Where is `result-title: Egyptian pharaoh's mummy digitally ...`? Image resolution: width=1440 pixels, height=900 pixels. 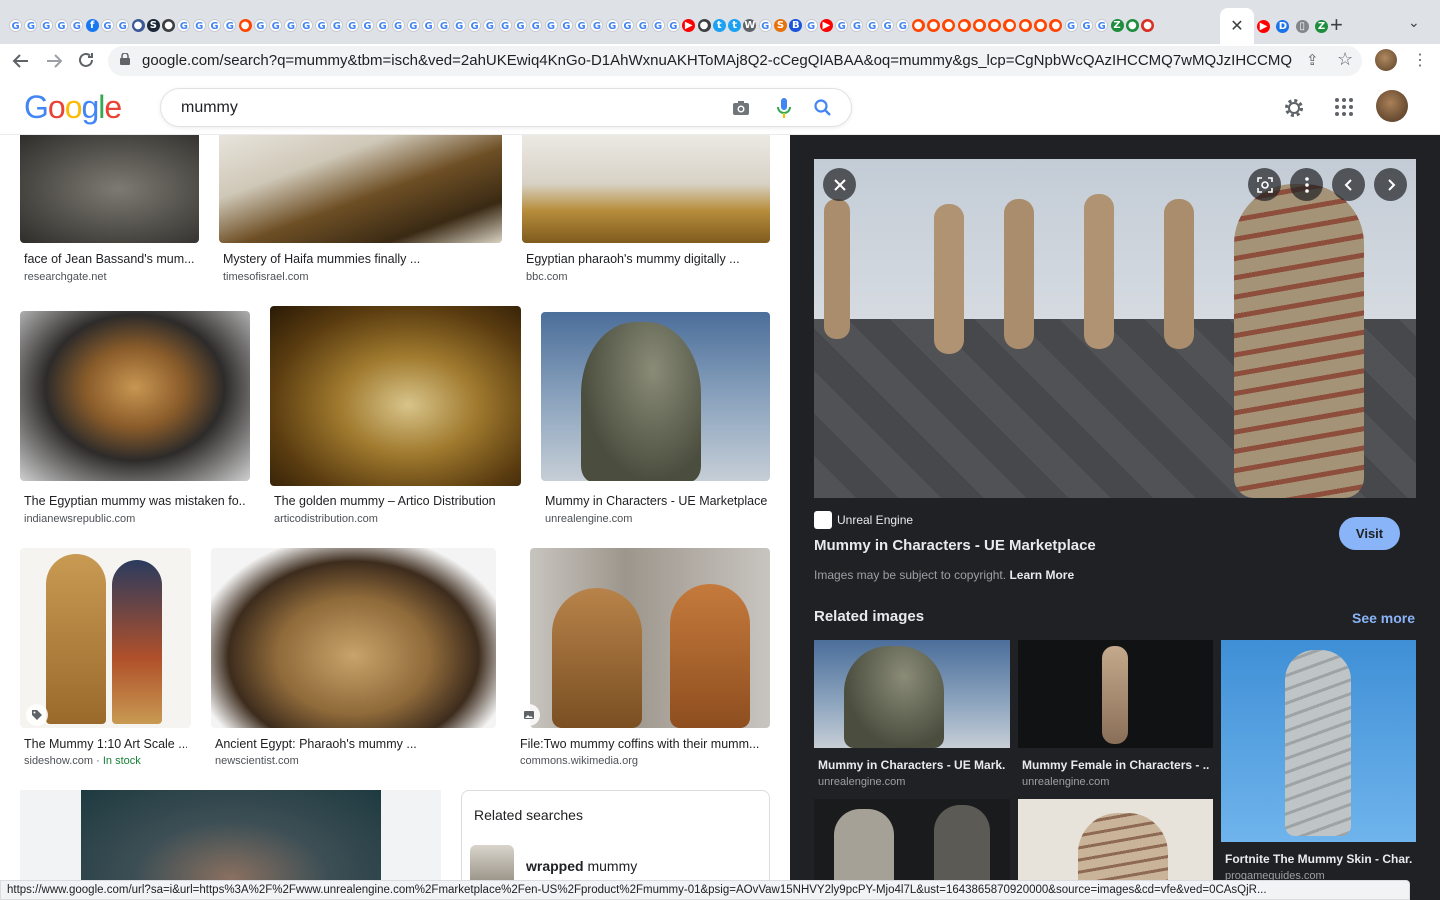 result-title: Egyptian pharaoh's mummy digitally ... is located at coordinates (646, 259).